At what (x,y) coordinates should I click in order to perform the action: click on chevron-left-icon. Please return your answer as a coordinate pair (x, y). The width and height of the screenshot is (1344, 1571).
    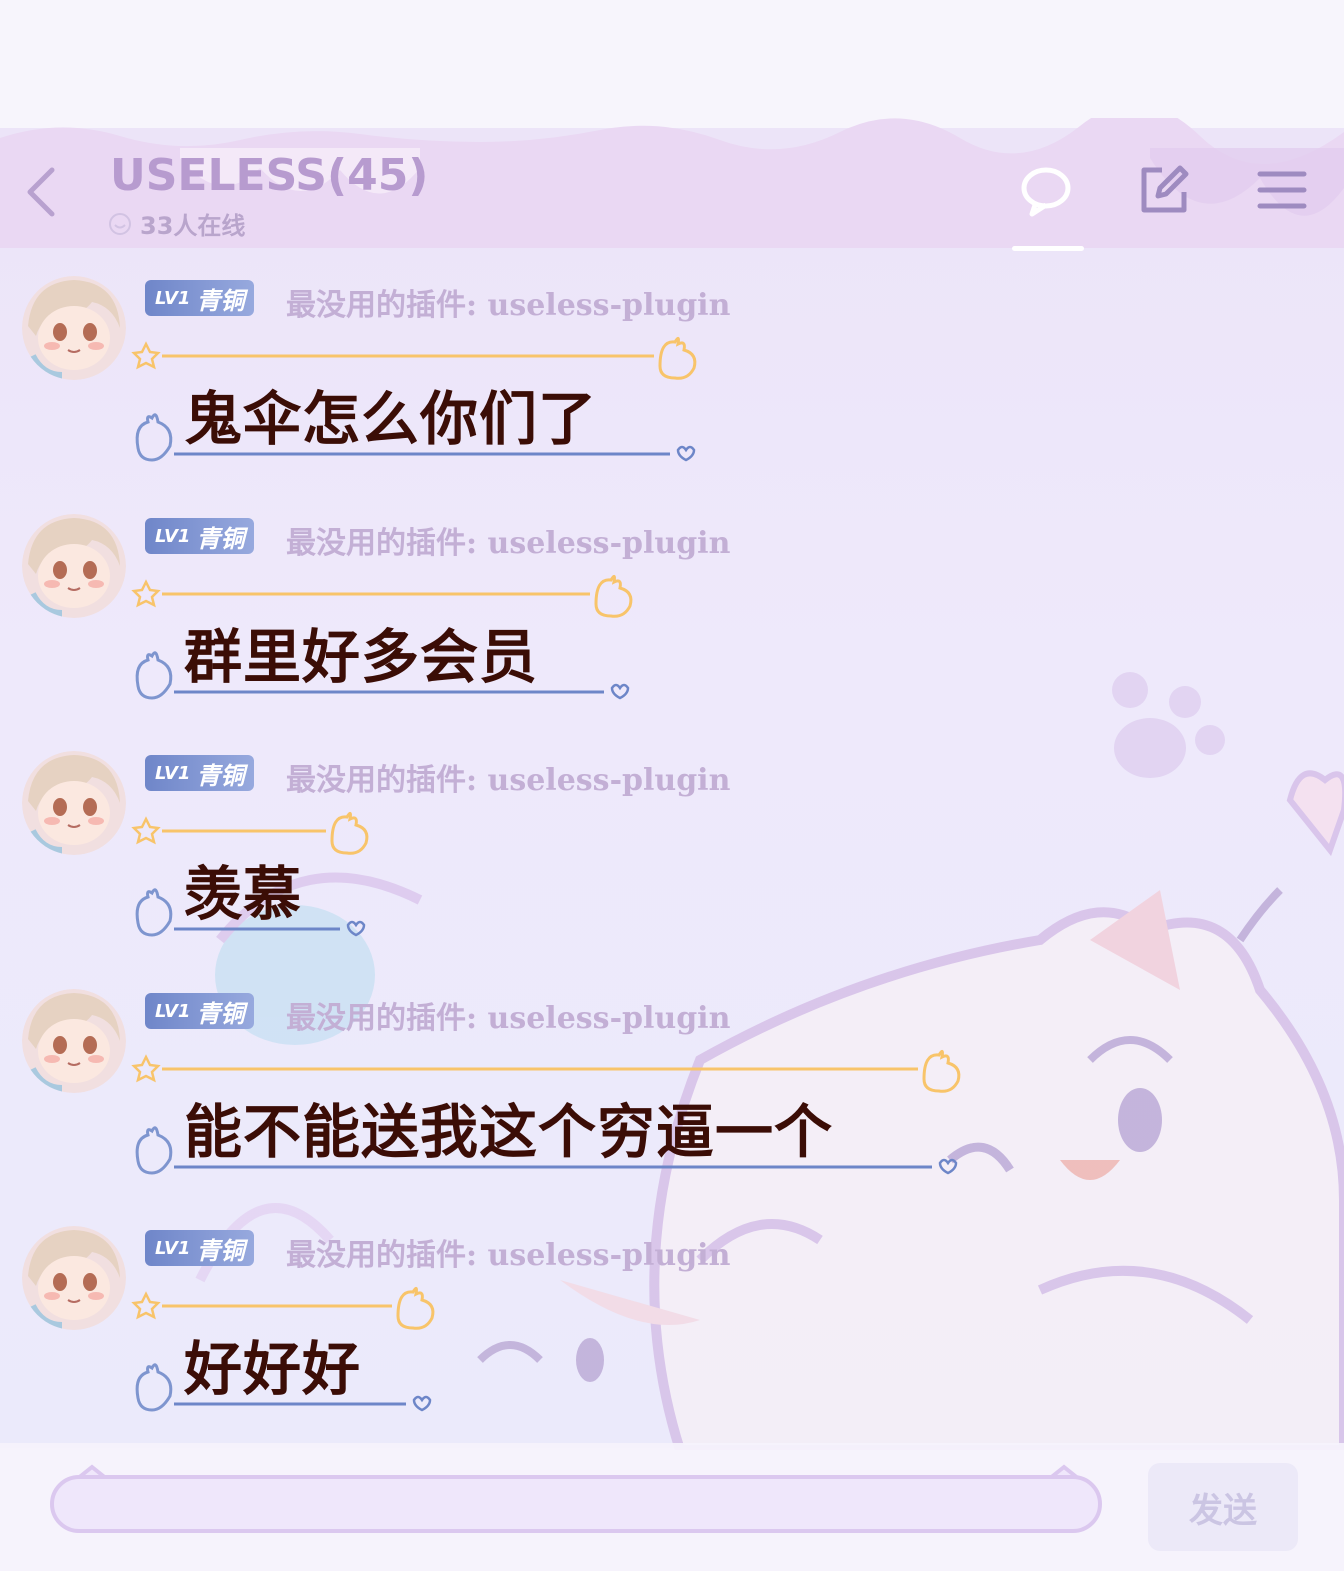
    Looking at the image, I should click on (41, 192).